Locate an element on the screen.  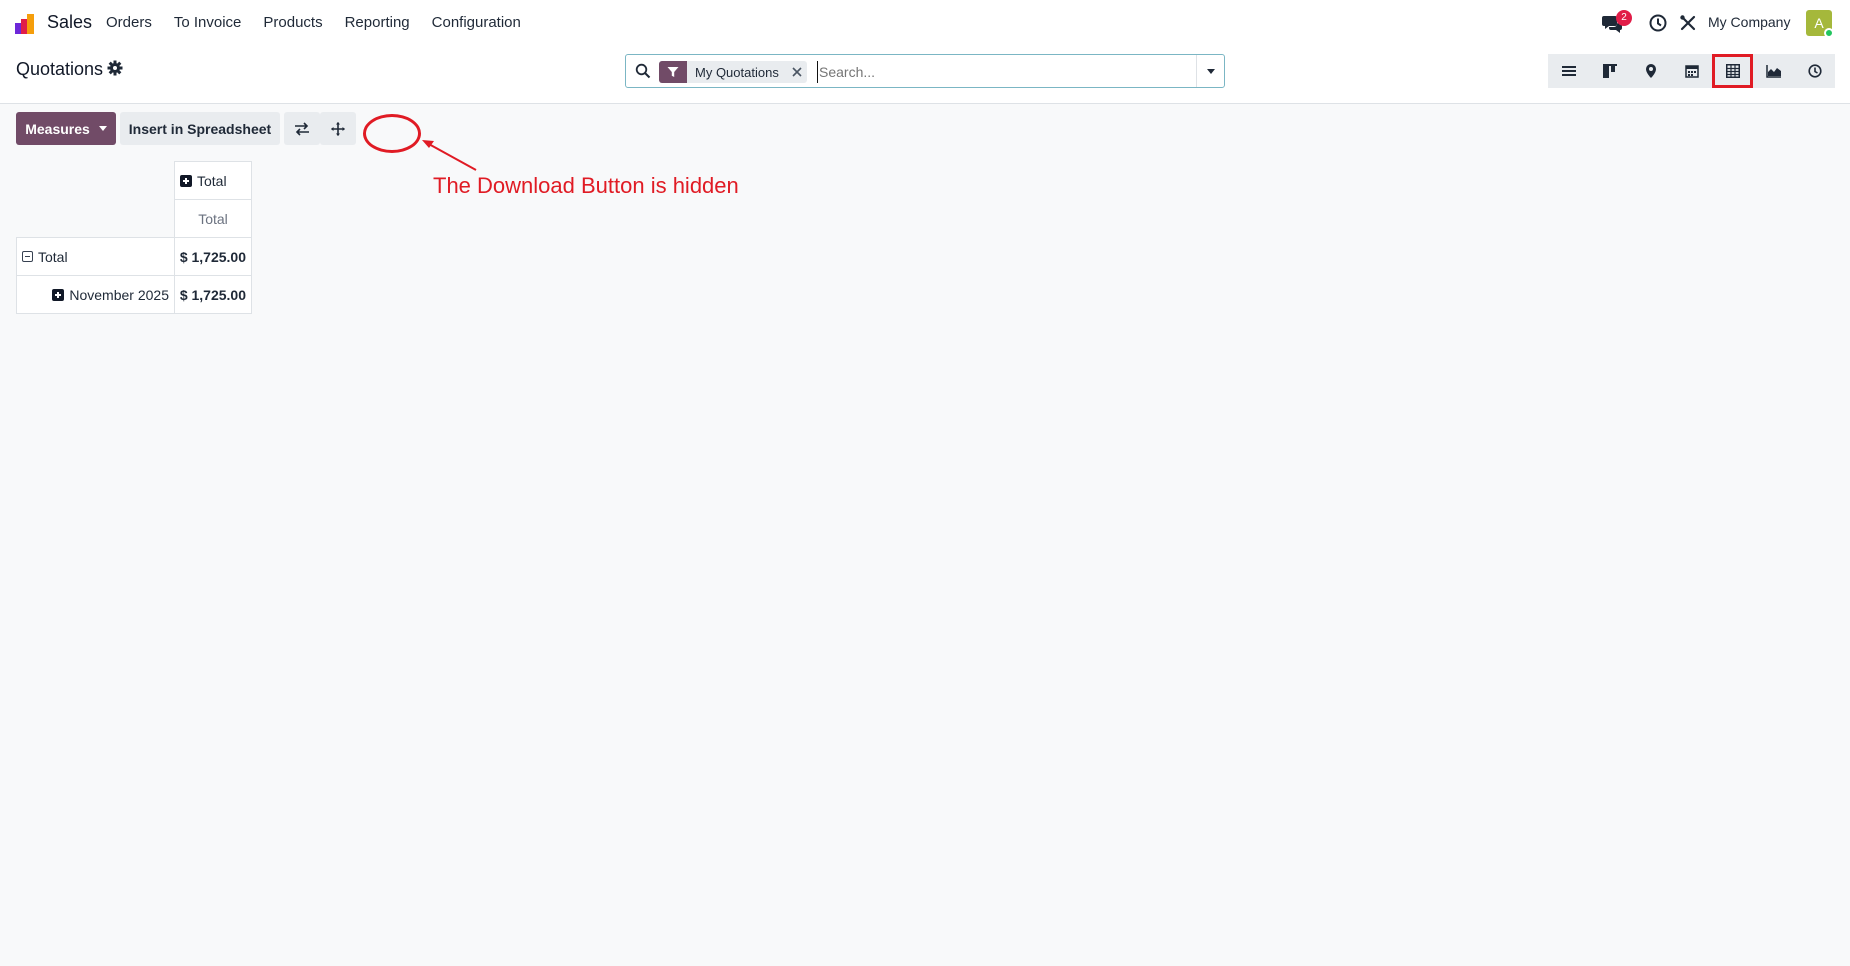
search-options-toggle is located at coordinates (1210, 71).